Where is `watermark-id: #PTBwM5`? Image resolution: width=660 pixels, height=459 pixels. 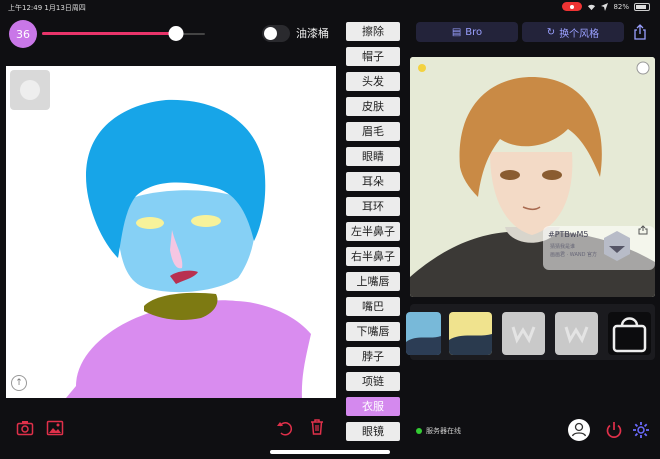
watermark-id: #PTBwM5 is located at coordinates (568, 234).